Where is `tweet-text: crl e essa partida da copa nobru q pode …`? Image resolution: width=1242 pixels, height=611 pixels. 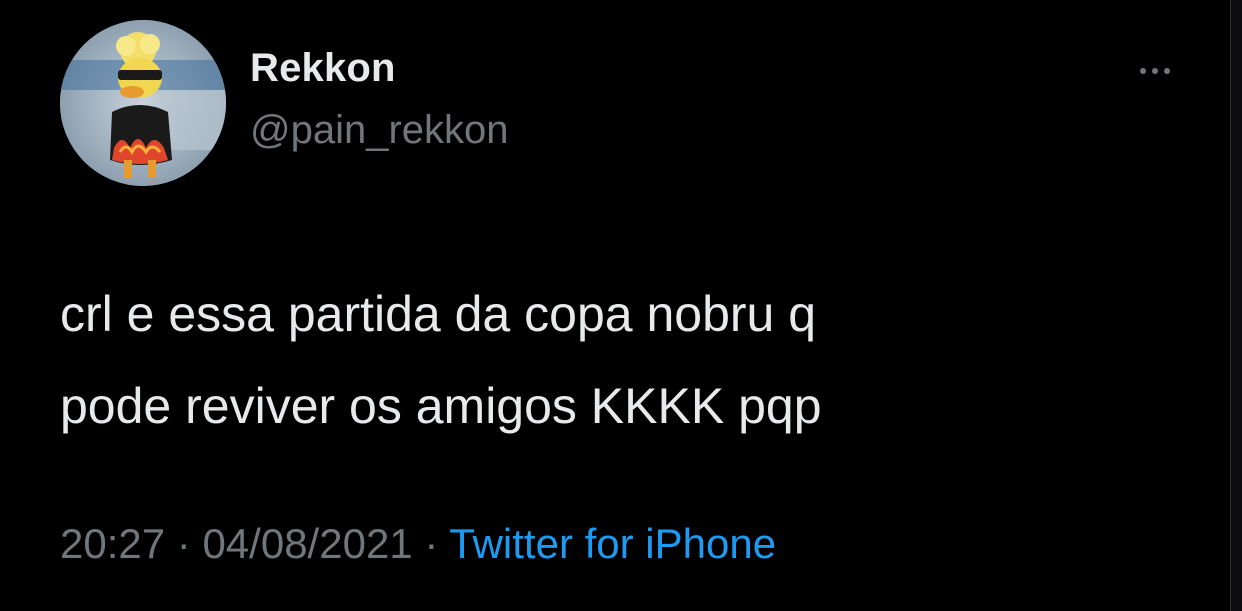
tweet-text: crl e essa partida da copa nobru q pode … is located at coordinates (441, 360).